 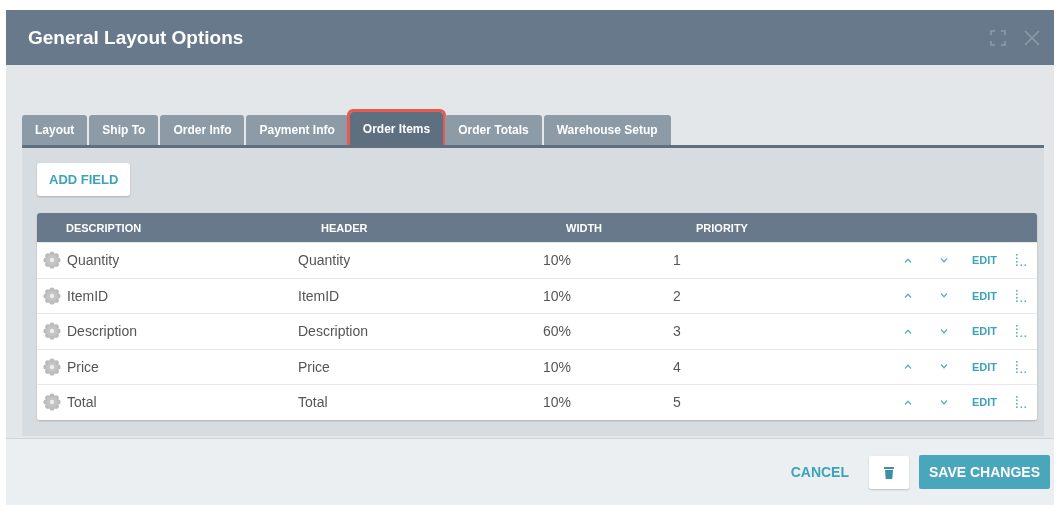 What do you see at coordinates (677, 331) in the screenshot?
I see `table-cell-text: 3` at bounding box center [677, 331].